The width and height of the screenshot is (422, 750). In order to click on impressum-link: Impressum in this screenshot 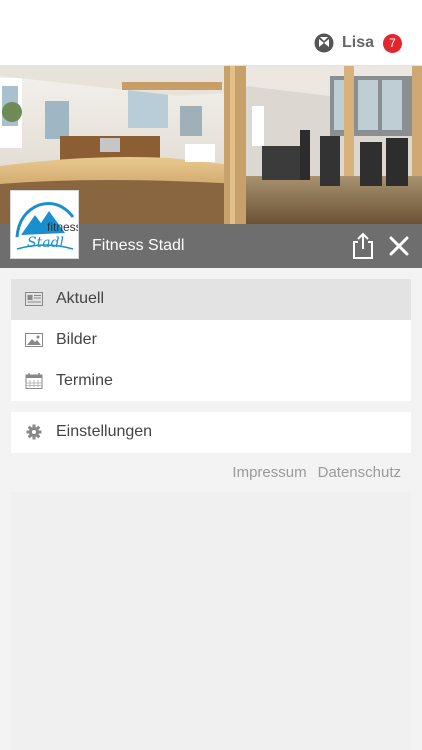, I will do `click(269, 472)`.